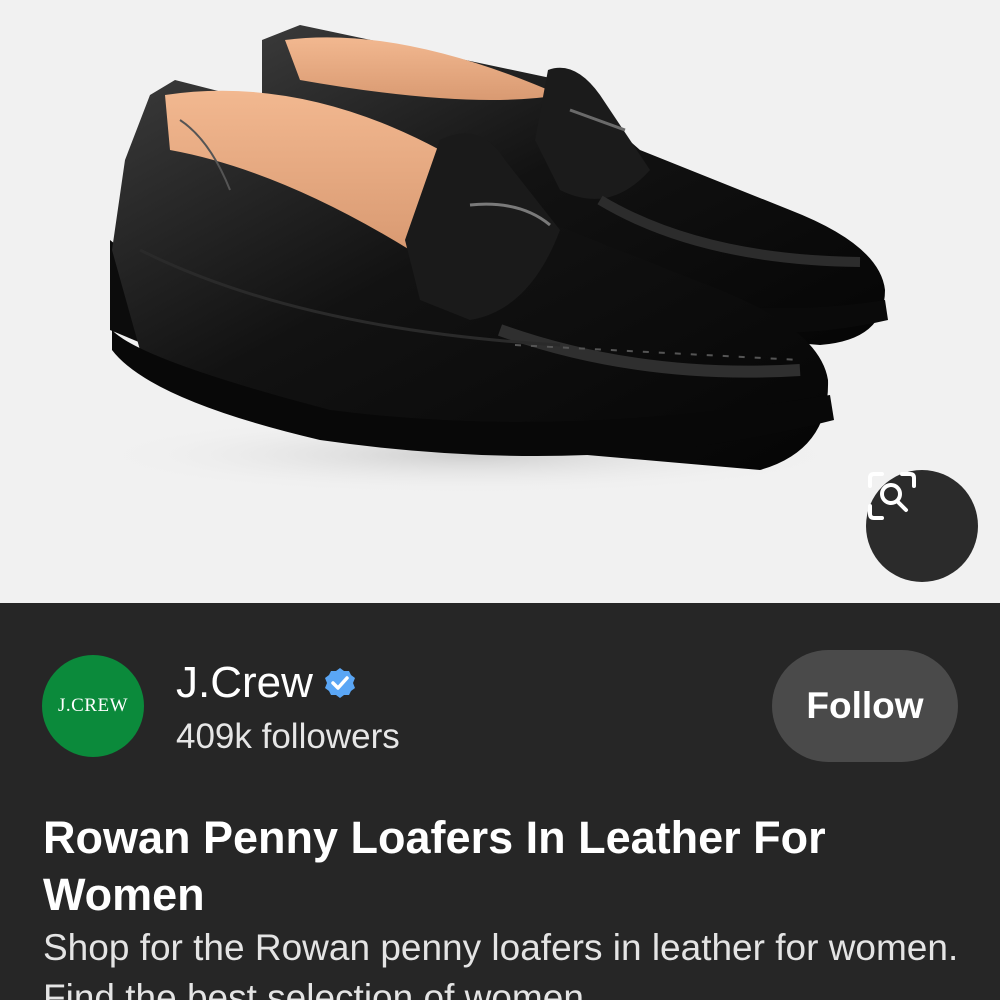 Image resolution: width=1000 pixels, height=1000 pixels. What do you see at coordinates (493, 866) in the screenshot?
I see `product-title: Rowan Penny Loafers In Leather For Women` at bounding box center [493, 866].